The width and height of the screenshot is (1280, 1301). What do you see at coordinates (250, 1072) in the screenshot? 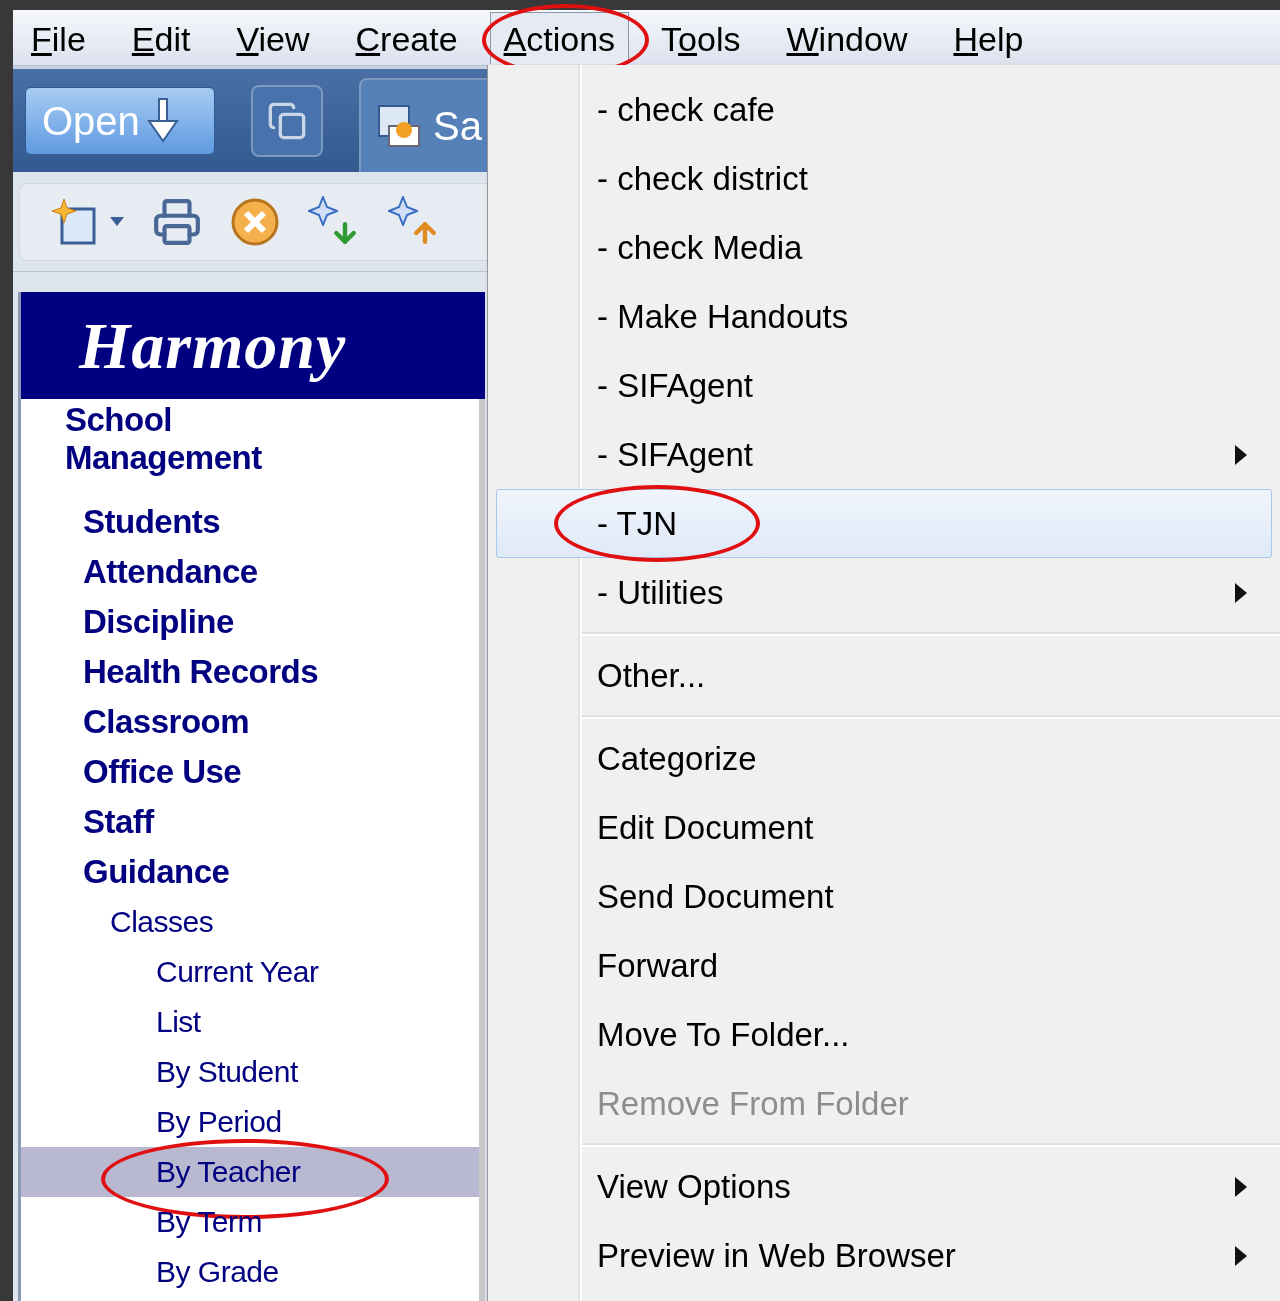
I see `nav-item: By Student` at bounding box center [250, 1072].